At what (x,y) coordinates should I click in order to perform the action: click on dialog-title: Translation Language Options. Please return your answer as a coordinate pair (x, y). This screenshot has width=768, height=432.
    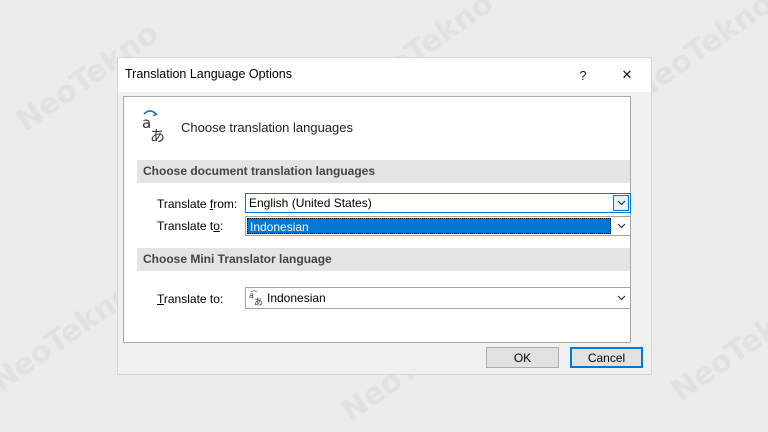
    Looking at the image, I should click on (209, 74).